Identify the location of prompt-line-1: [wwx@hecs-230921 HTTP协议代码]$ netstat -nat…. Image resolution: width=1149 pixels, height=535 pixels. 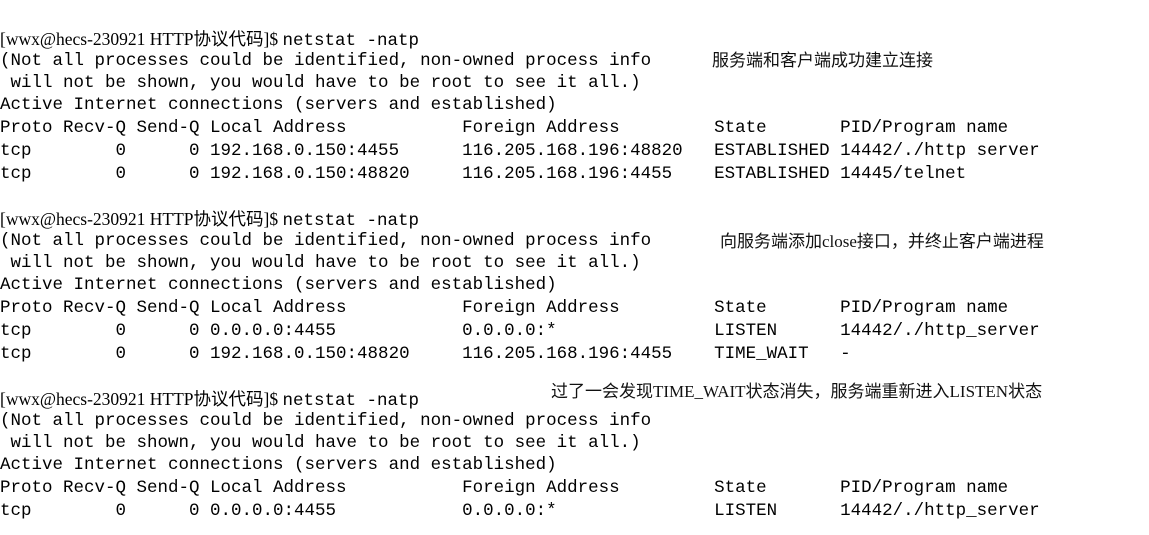
(209, 40).